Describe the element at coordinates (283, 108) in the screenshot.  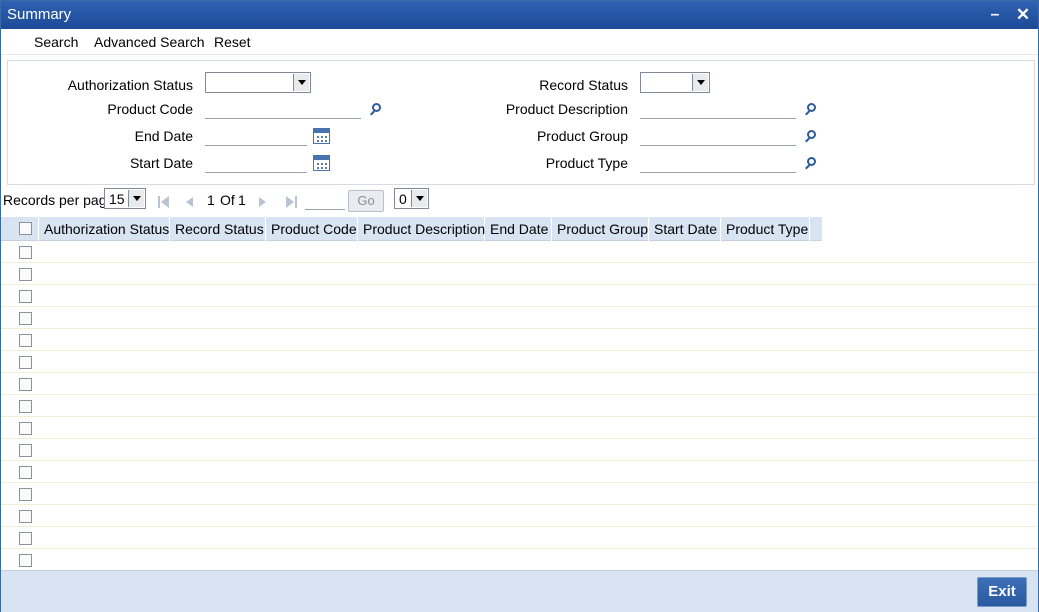
I see `product-code-input` at that location.